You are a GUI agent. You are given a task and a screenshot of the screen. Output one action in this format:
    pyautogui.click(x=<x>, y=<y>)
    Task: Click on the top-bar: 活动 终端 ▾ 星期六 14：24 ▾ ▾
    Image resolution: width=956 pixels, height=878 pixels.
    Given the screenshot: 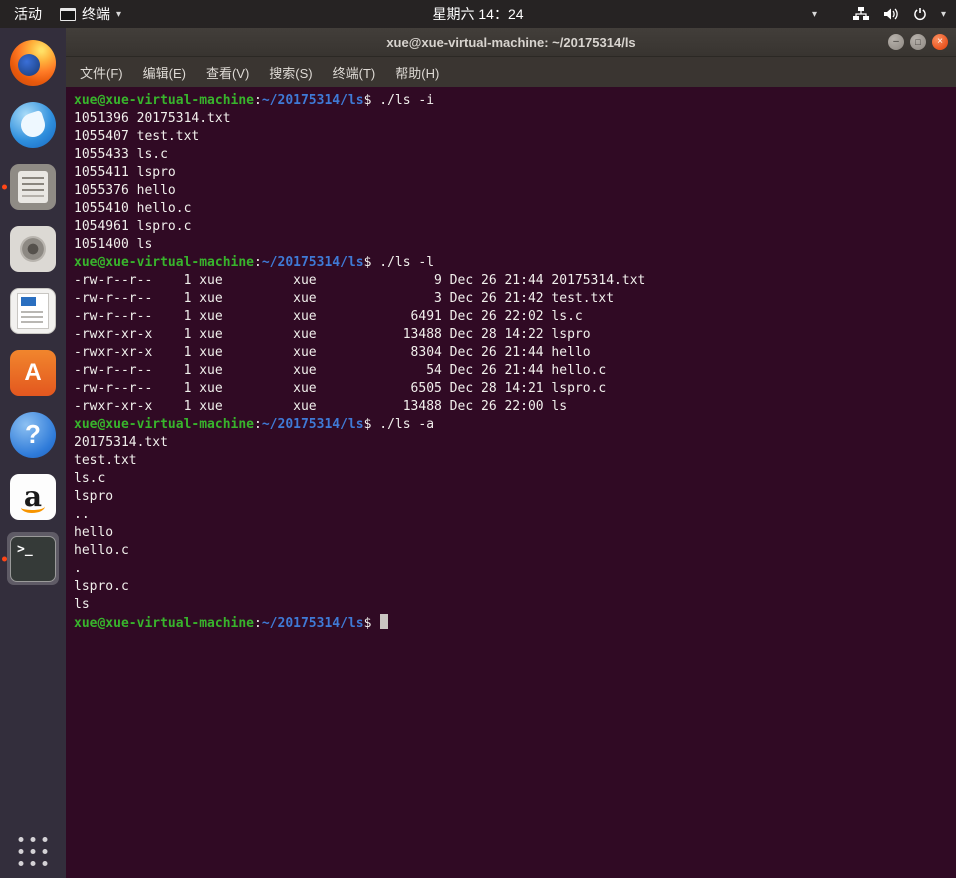 What is the action you would take?
    pyautogui.click(x=478, y=14)
    